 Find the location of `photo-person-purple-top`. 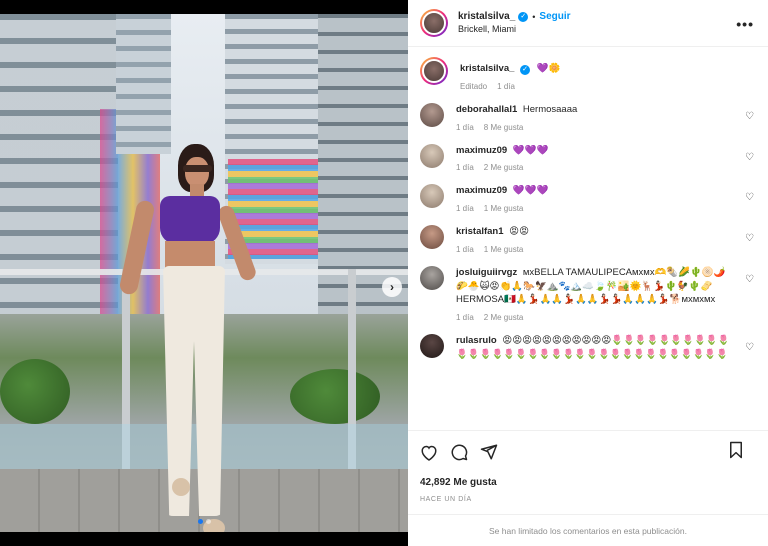

photo-person-purple-top is located at coordinates (190, 220).